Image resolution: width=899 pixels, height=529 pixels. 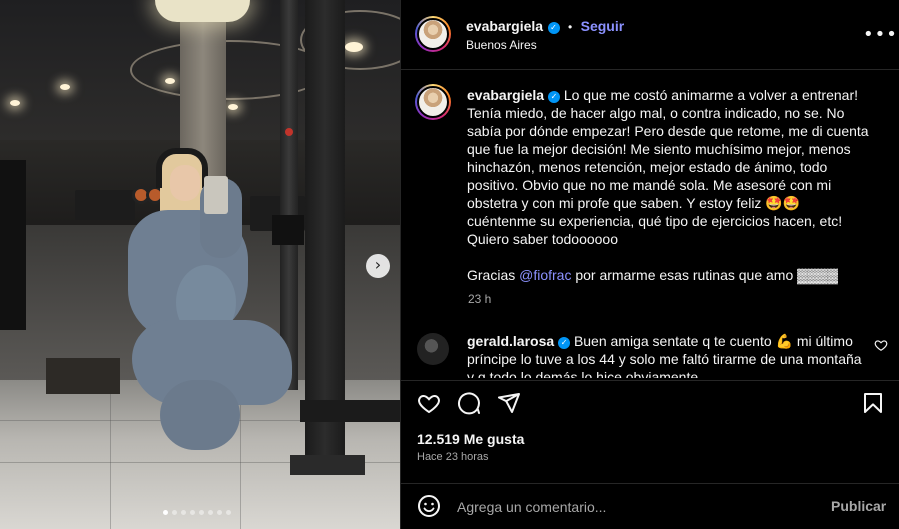 What do you see at coordinates (470, 439) in the screenshot?
I see `like-count: 12.519 Me gusta` at bounding box center [470, 439].